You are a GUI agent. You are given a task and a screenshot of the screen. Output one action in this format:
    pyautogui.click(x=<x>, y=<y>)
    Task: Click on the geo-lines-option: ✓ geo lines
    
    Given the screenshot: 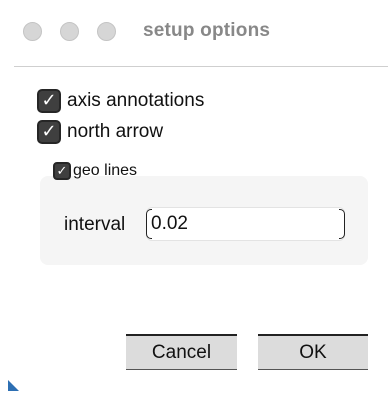 What is the action you would take?
    pyautogui.click(x=95, y=171)
    